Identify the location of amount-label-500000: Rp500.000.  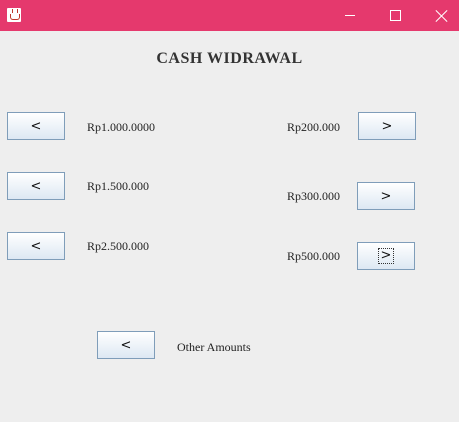
(314, 256).